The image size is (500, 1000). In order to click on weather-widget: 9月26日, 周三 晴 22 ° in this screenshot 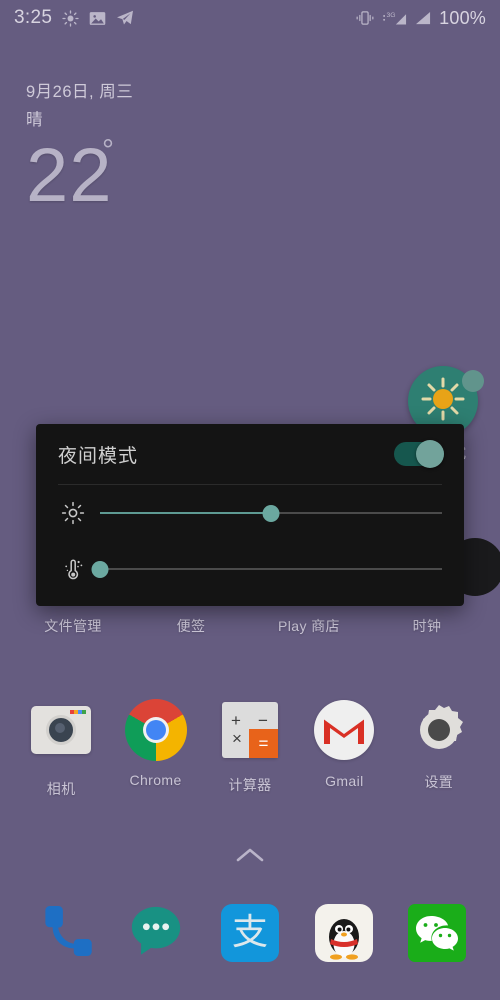, I will do `click(79, 146)`.